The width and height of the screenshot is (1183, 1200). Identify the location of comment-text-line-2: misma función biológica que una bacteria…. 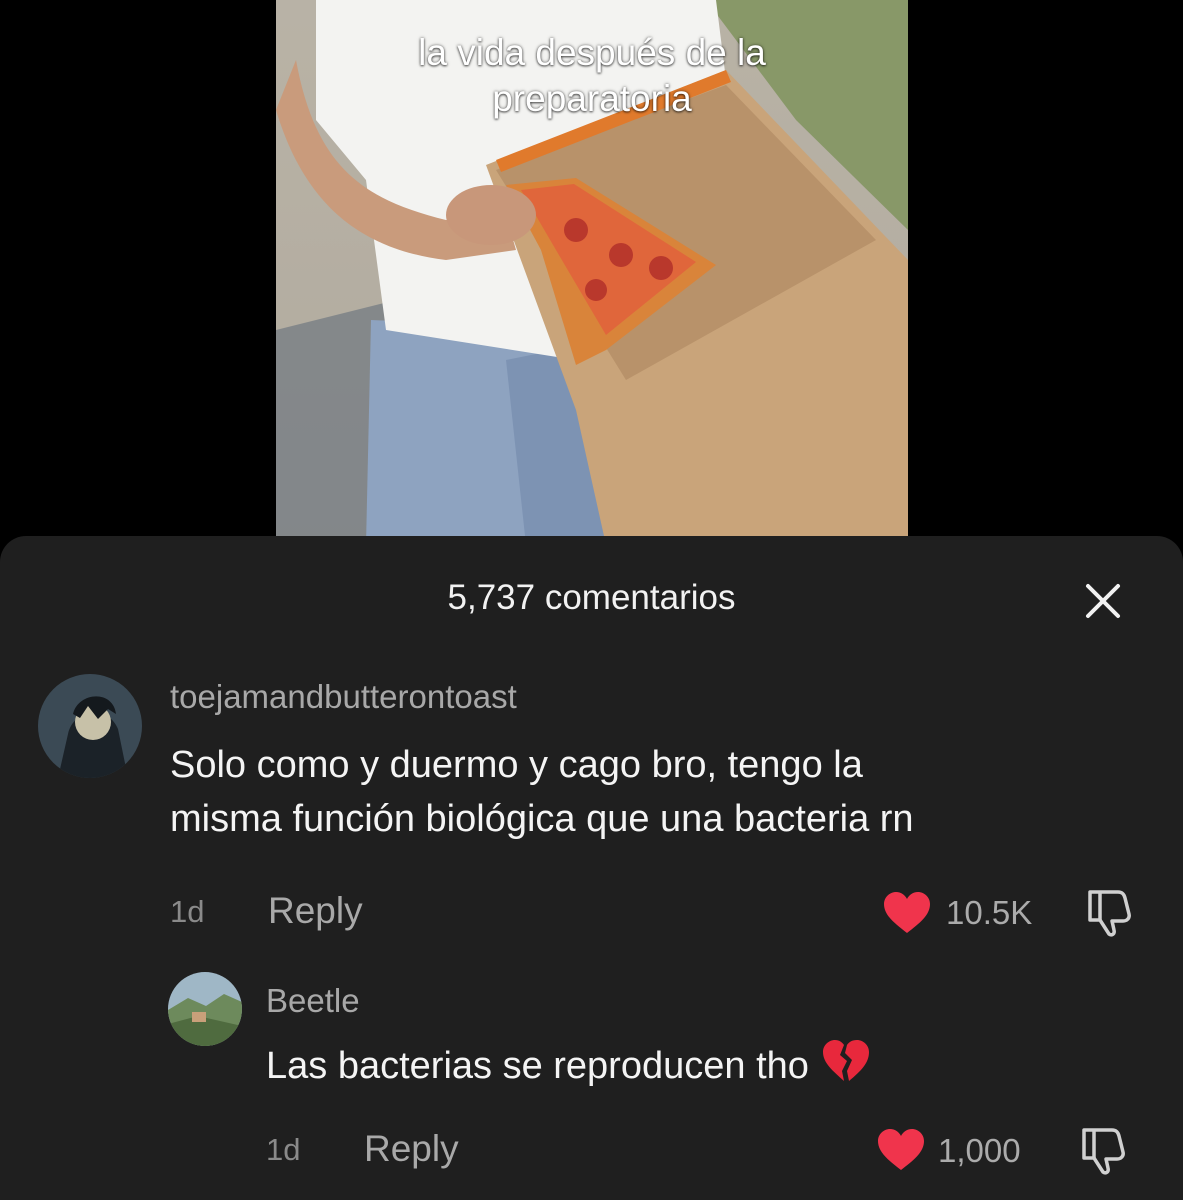
(542, 819).